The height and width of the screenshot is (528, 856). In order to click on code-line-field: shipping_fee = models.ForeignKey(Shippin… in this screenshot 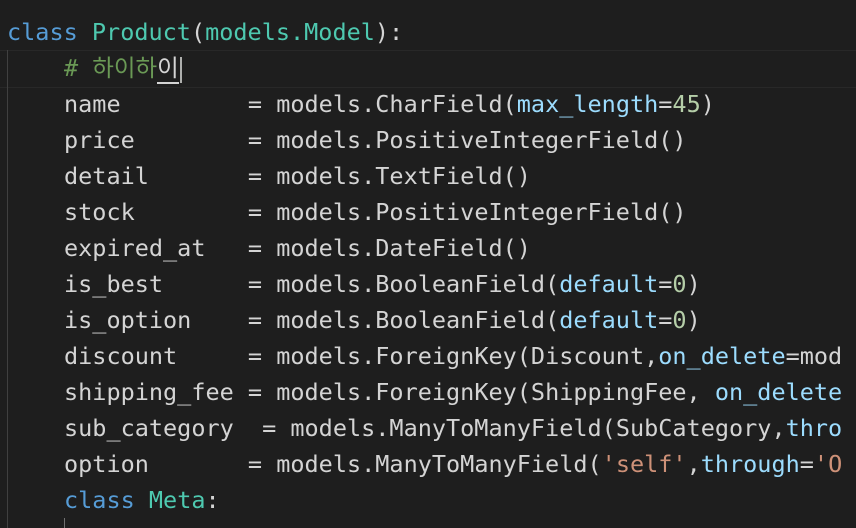, I will do `click(453, 392)`.